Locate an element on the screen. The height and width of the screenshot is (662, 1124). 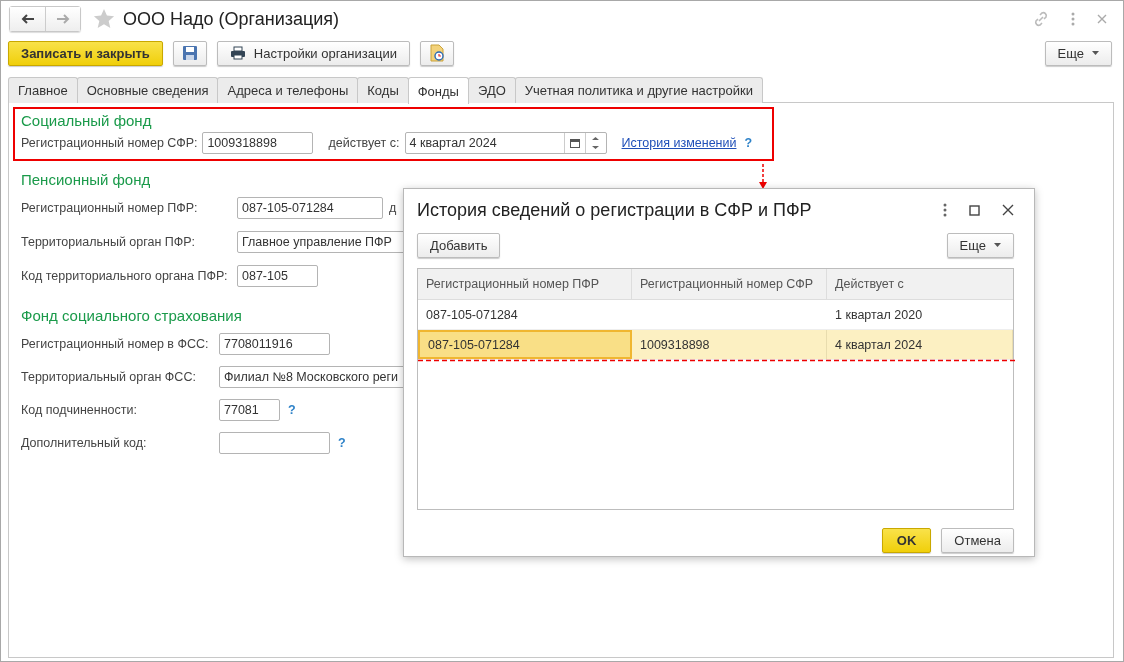
close-icon is located at coordinates (1008, 210).